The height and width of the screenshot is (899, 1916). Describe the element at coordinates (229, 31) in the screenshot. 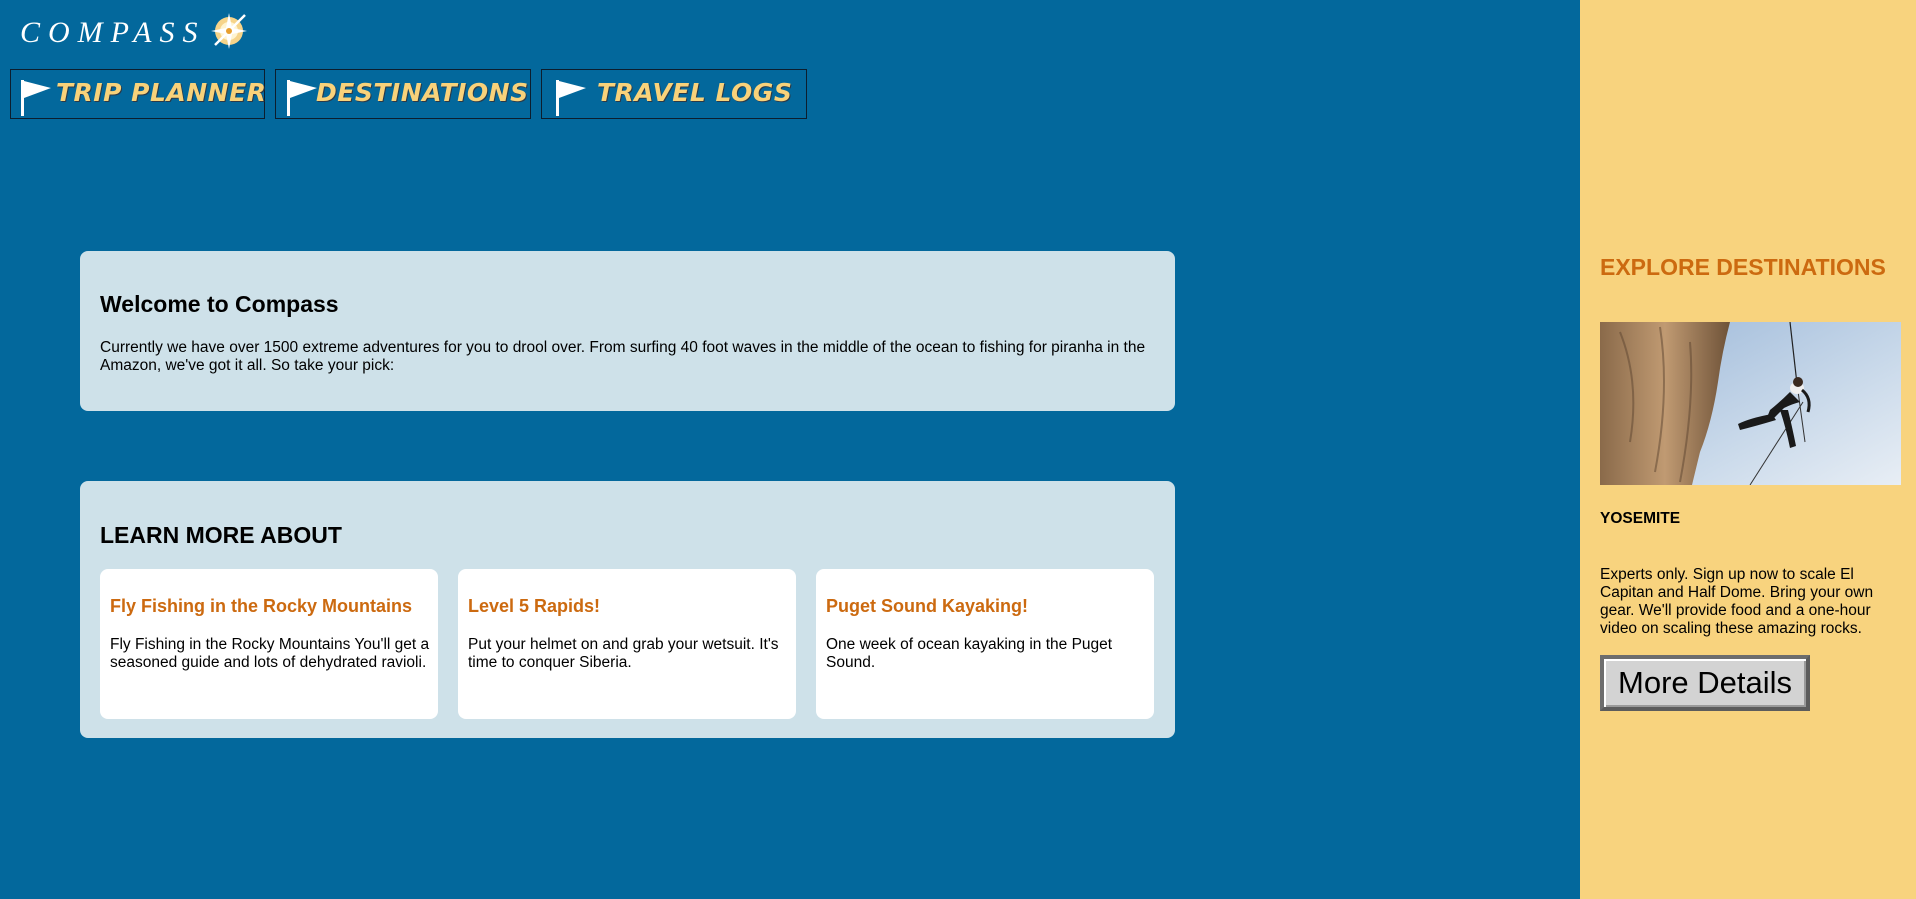

I see `compass-star-icon` at that location.